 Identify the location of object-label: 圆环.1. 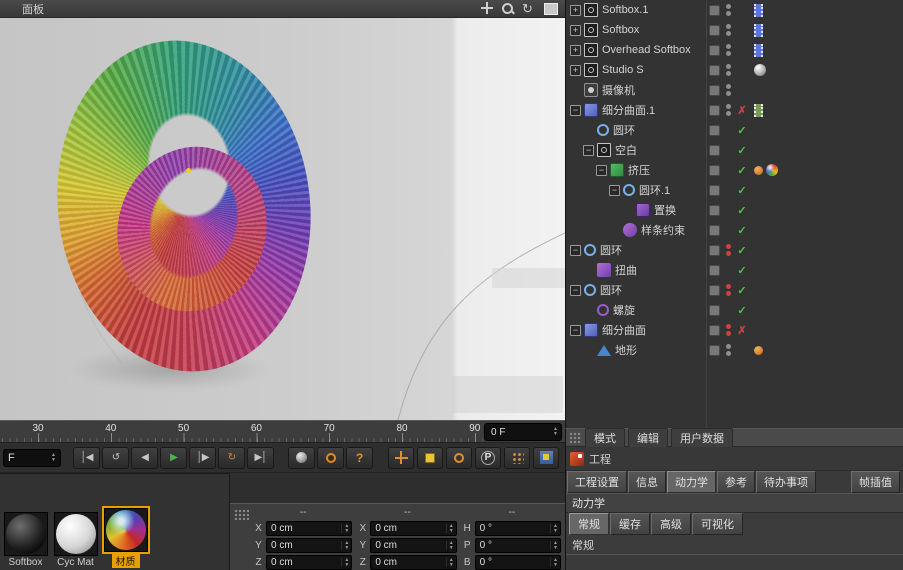
(654, 190).